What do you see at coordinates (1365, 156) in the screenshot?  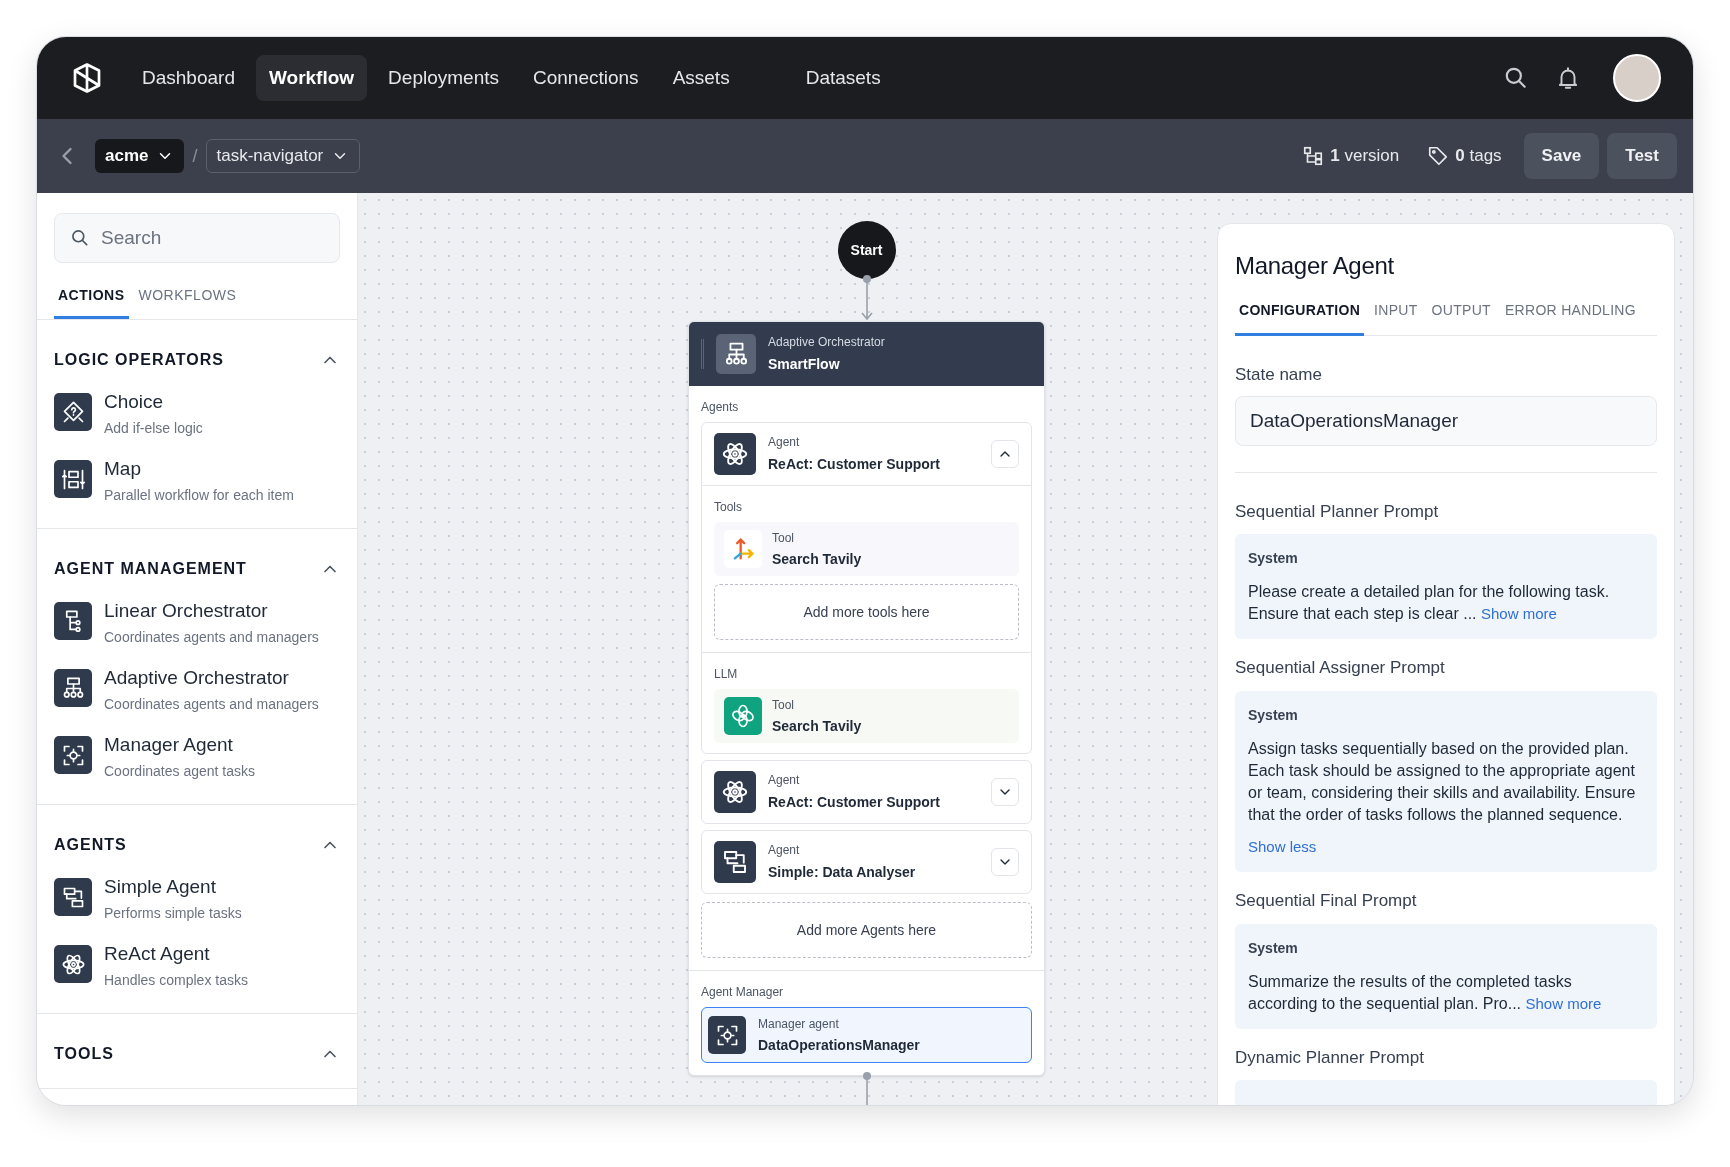 I see `version-count: 1 version` at bounding box center [1365, 156].